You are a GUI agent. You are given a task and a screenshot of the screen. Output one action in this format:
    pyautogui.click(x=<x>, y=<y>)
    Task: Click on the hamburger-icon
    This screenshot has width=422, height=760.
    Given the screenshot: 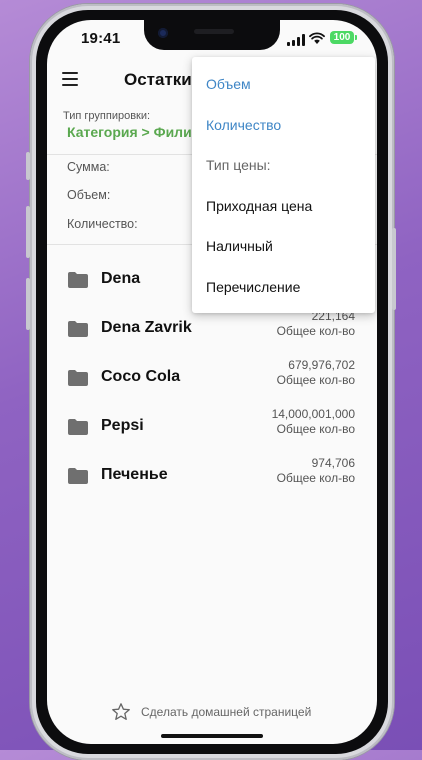 What is the action you would take?
    pyautogui.click(x=70, y=79)
    